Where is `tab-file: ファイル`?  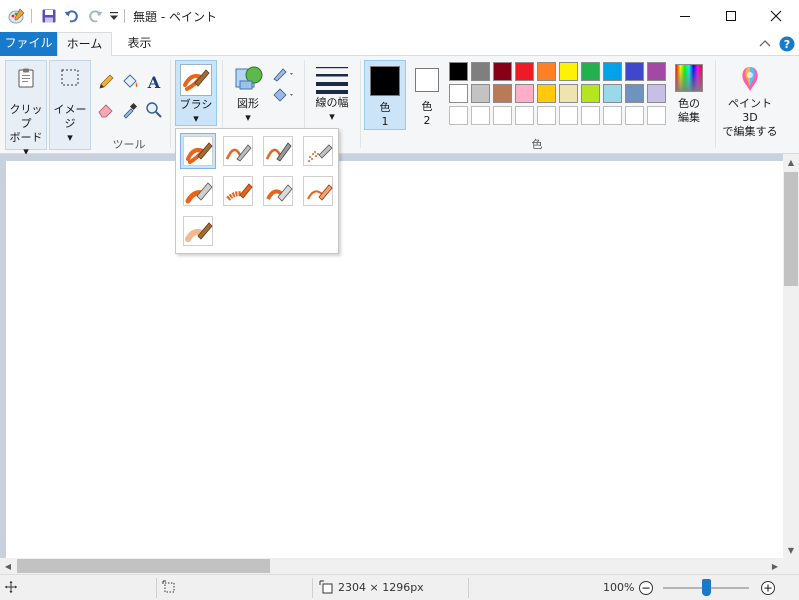 tab-file: ファイル is located at coordinates (28, 44).